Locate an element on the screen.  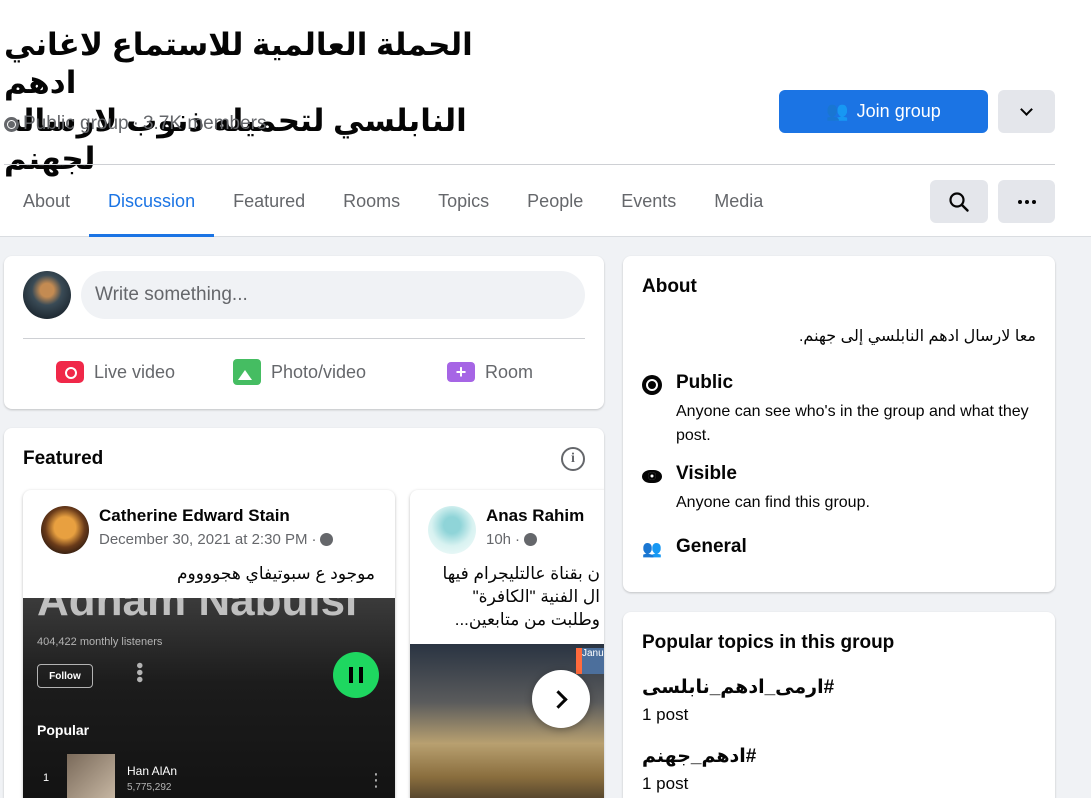
post-author: Anas Rahim is located at coordinates (535, 516).